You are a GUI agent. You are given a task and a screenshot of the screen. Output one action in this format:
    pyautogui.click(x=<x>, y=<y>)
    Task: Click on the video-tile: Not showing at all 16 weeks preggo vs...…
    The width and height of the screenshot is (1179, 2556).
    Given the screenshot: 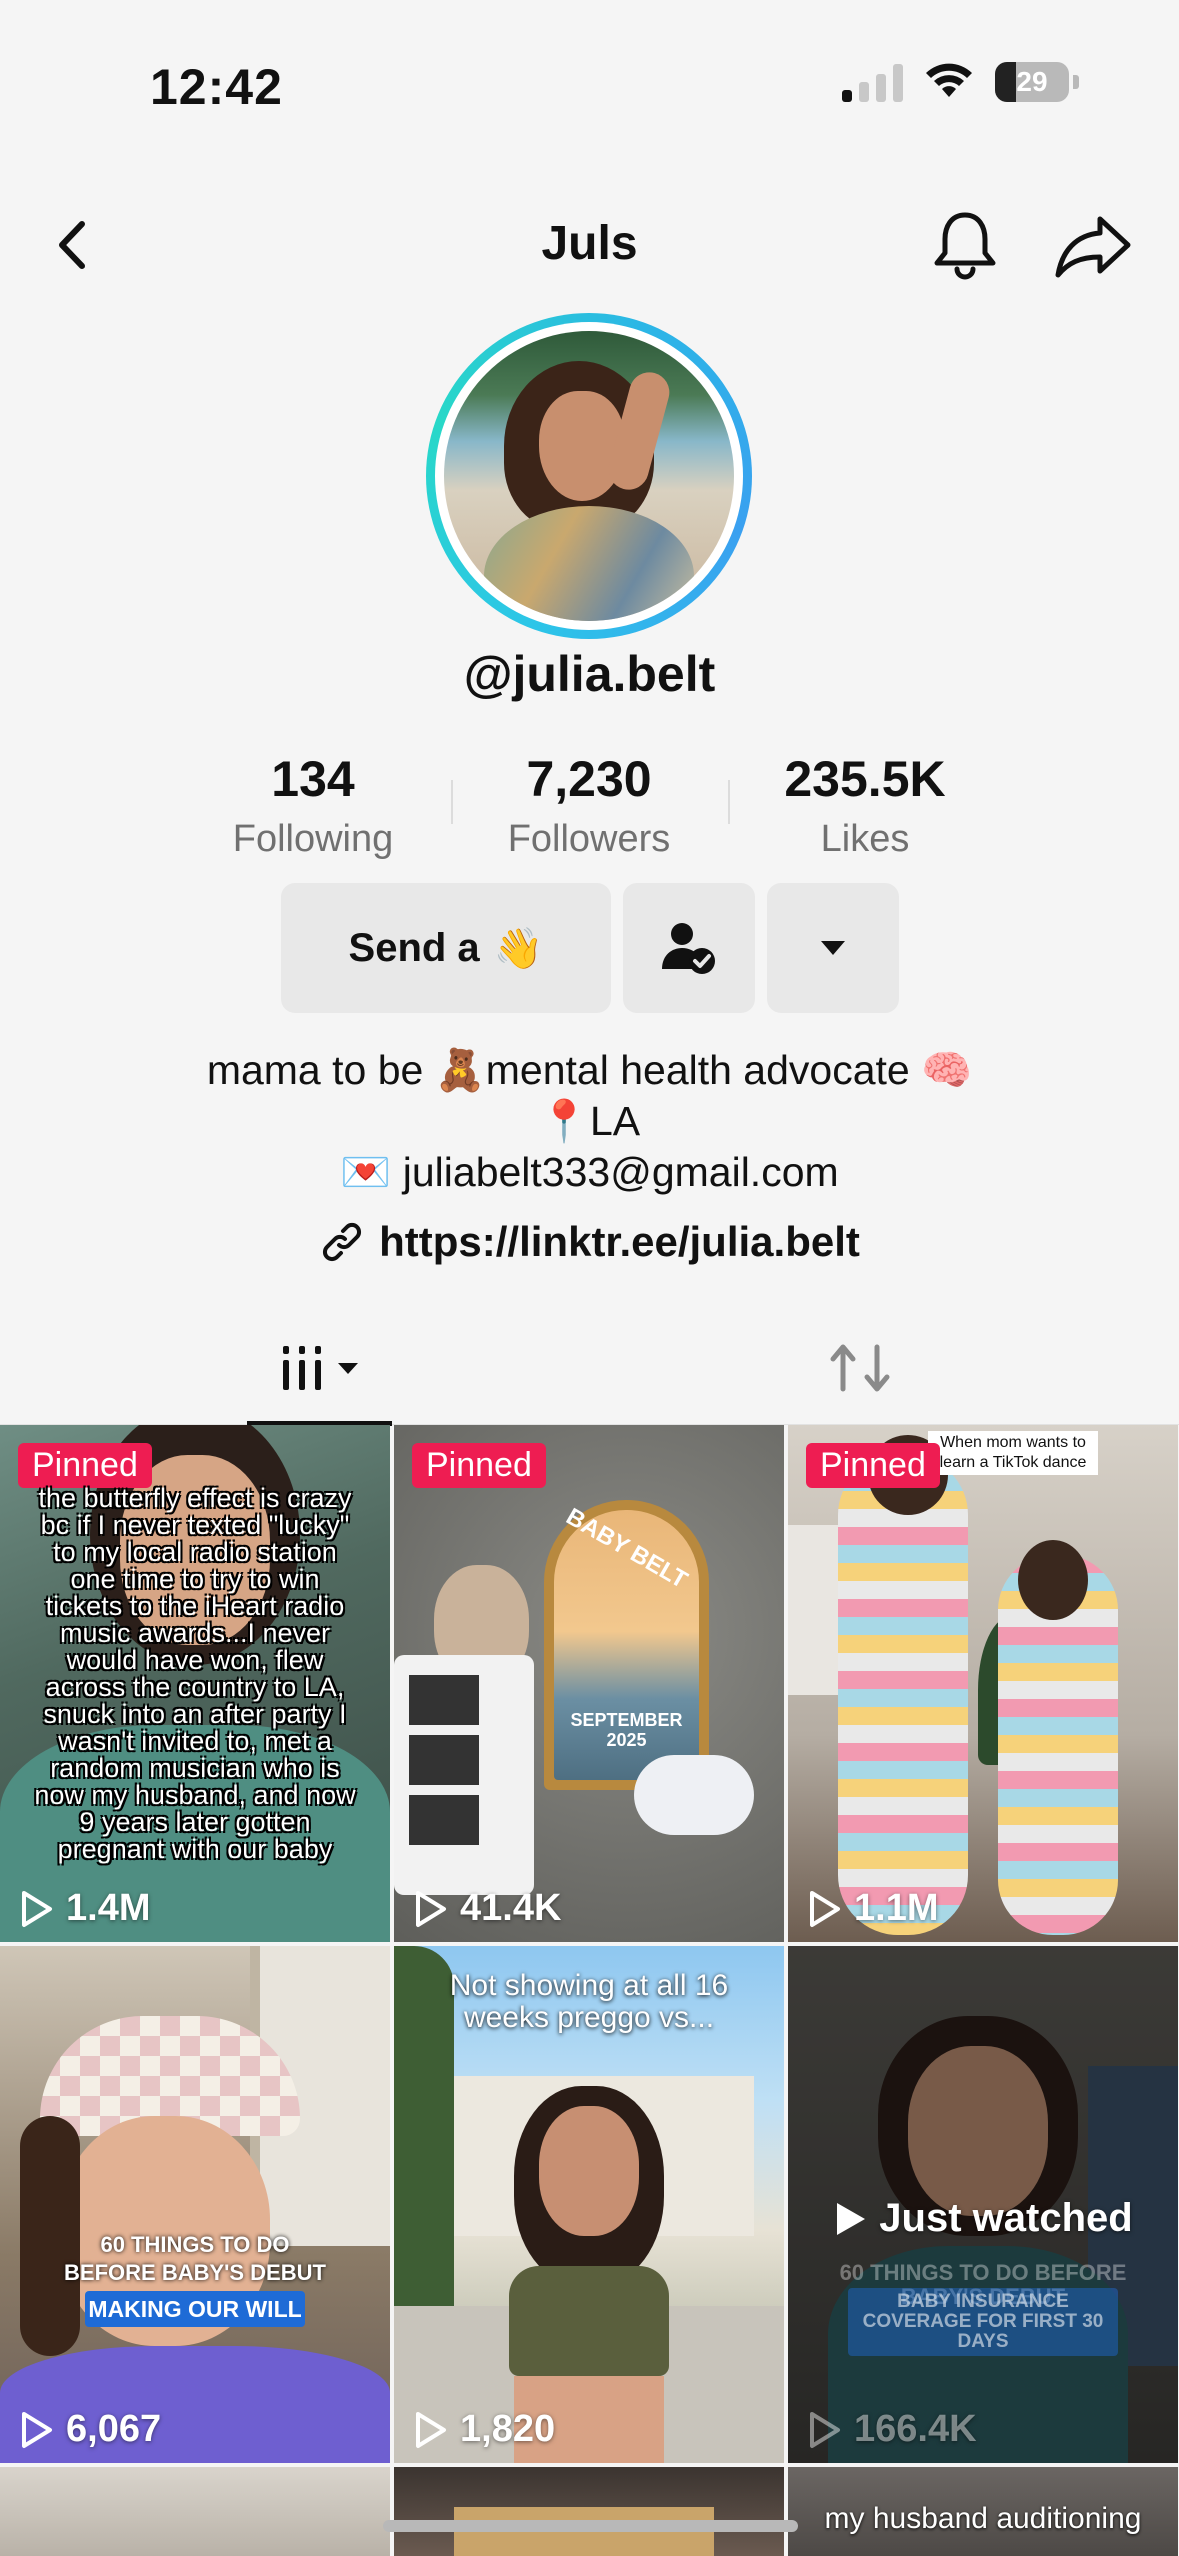 What is the action you would take?
    pyautogui.click(x=589, y=2204)
    